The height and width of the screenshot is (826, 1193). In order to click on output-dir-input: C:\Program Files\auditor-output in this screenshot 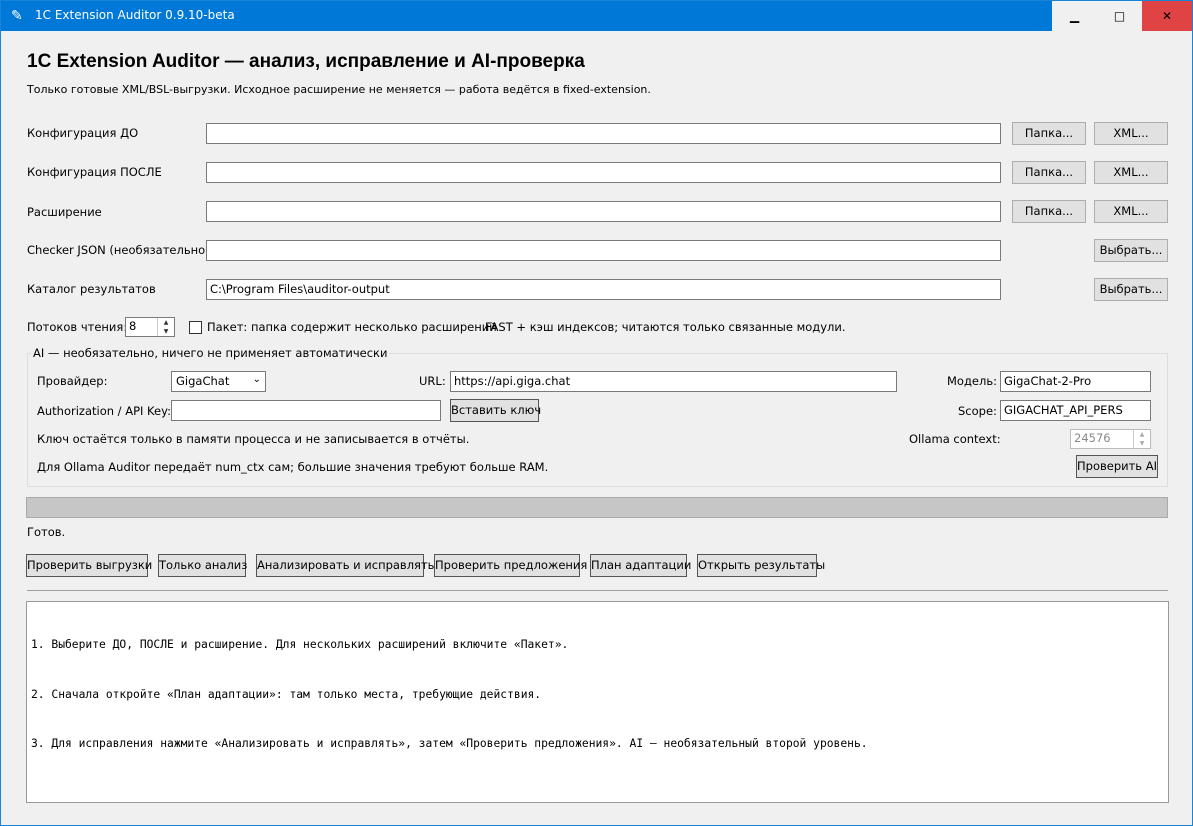, I will do `click(603, 289)`.